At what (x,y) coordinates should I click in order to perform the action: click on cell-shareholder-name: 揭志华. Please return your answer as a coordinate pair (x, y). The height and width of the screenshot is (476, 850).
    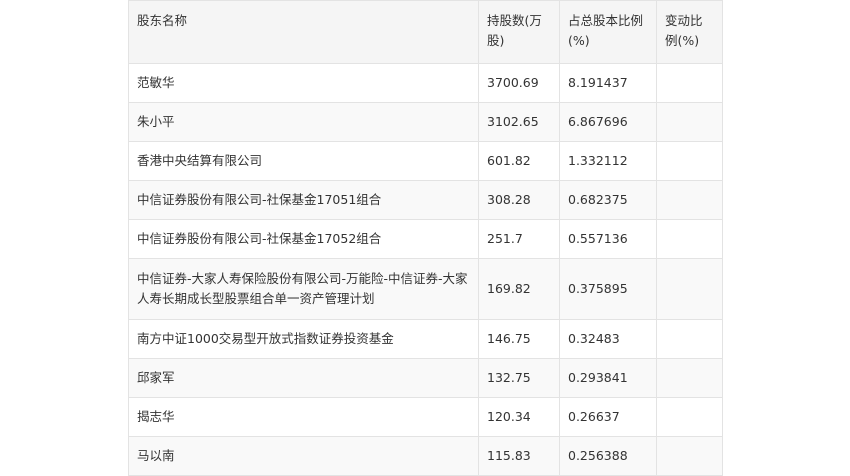
    Looking at the image, I should click on (303, 417).